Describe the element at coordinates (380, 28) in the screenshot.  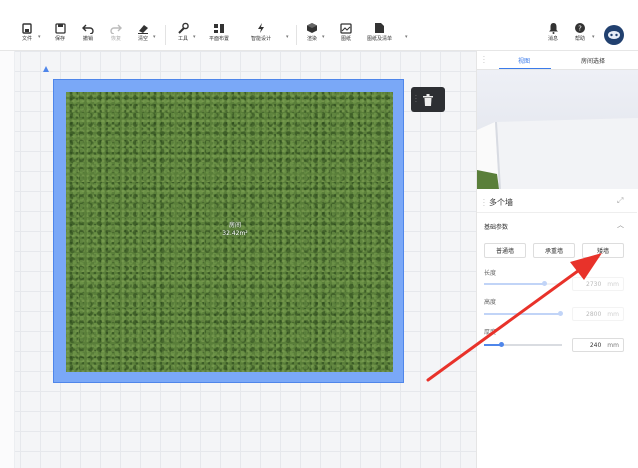
I see `document-icon` at that location.